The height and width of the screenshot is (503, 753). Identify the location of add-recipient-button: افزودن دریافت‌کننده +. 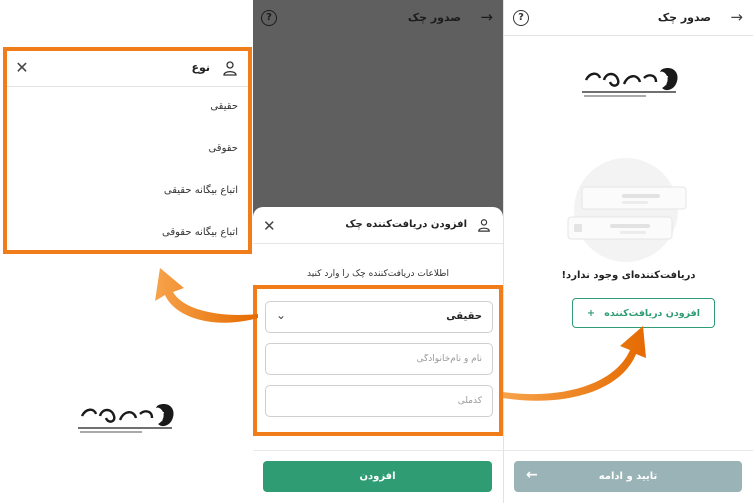
(643, 313).